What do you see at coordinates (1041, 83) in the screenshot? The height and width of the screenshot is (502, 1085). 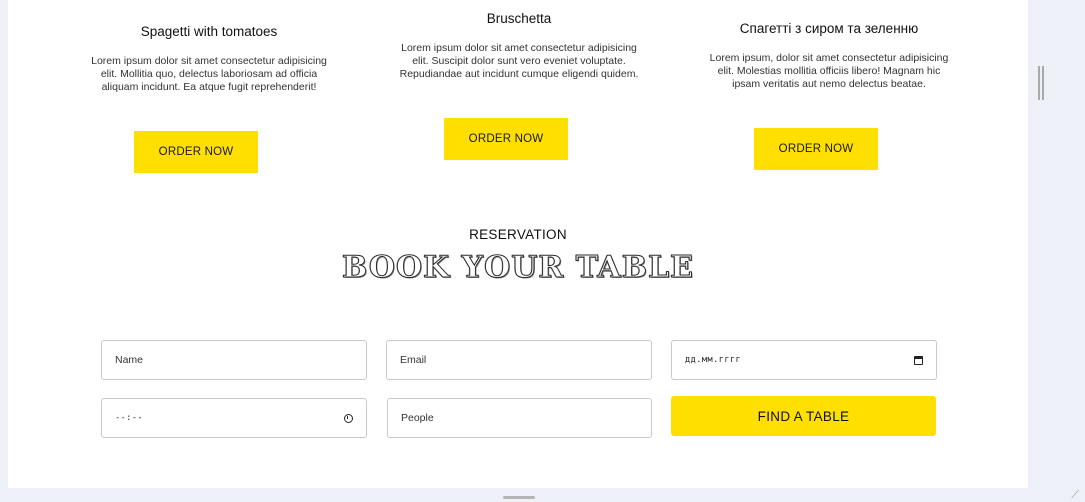 I see `panel-resize-handle` at bounding box center [1041, 83].